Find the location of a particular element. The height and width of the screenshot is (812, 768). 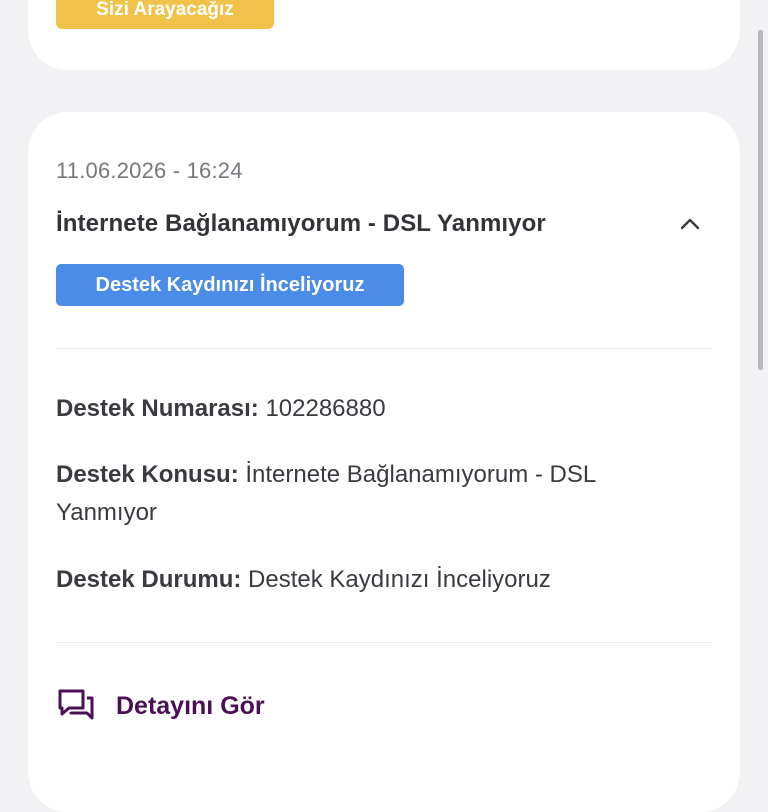

ticket-date: 11.06.2026 - 16:24 is located at coordinates (149, 170).